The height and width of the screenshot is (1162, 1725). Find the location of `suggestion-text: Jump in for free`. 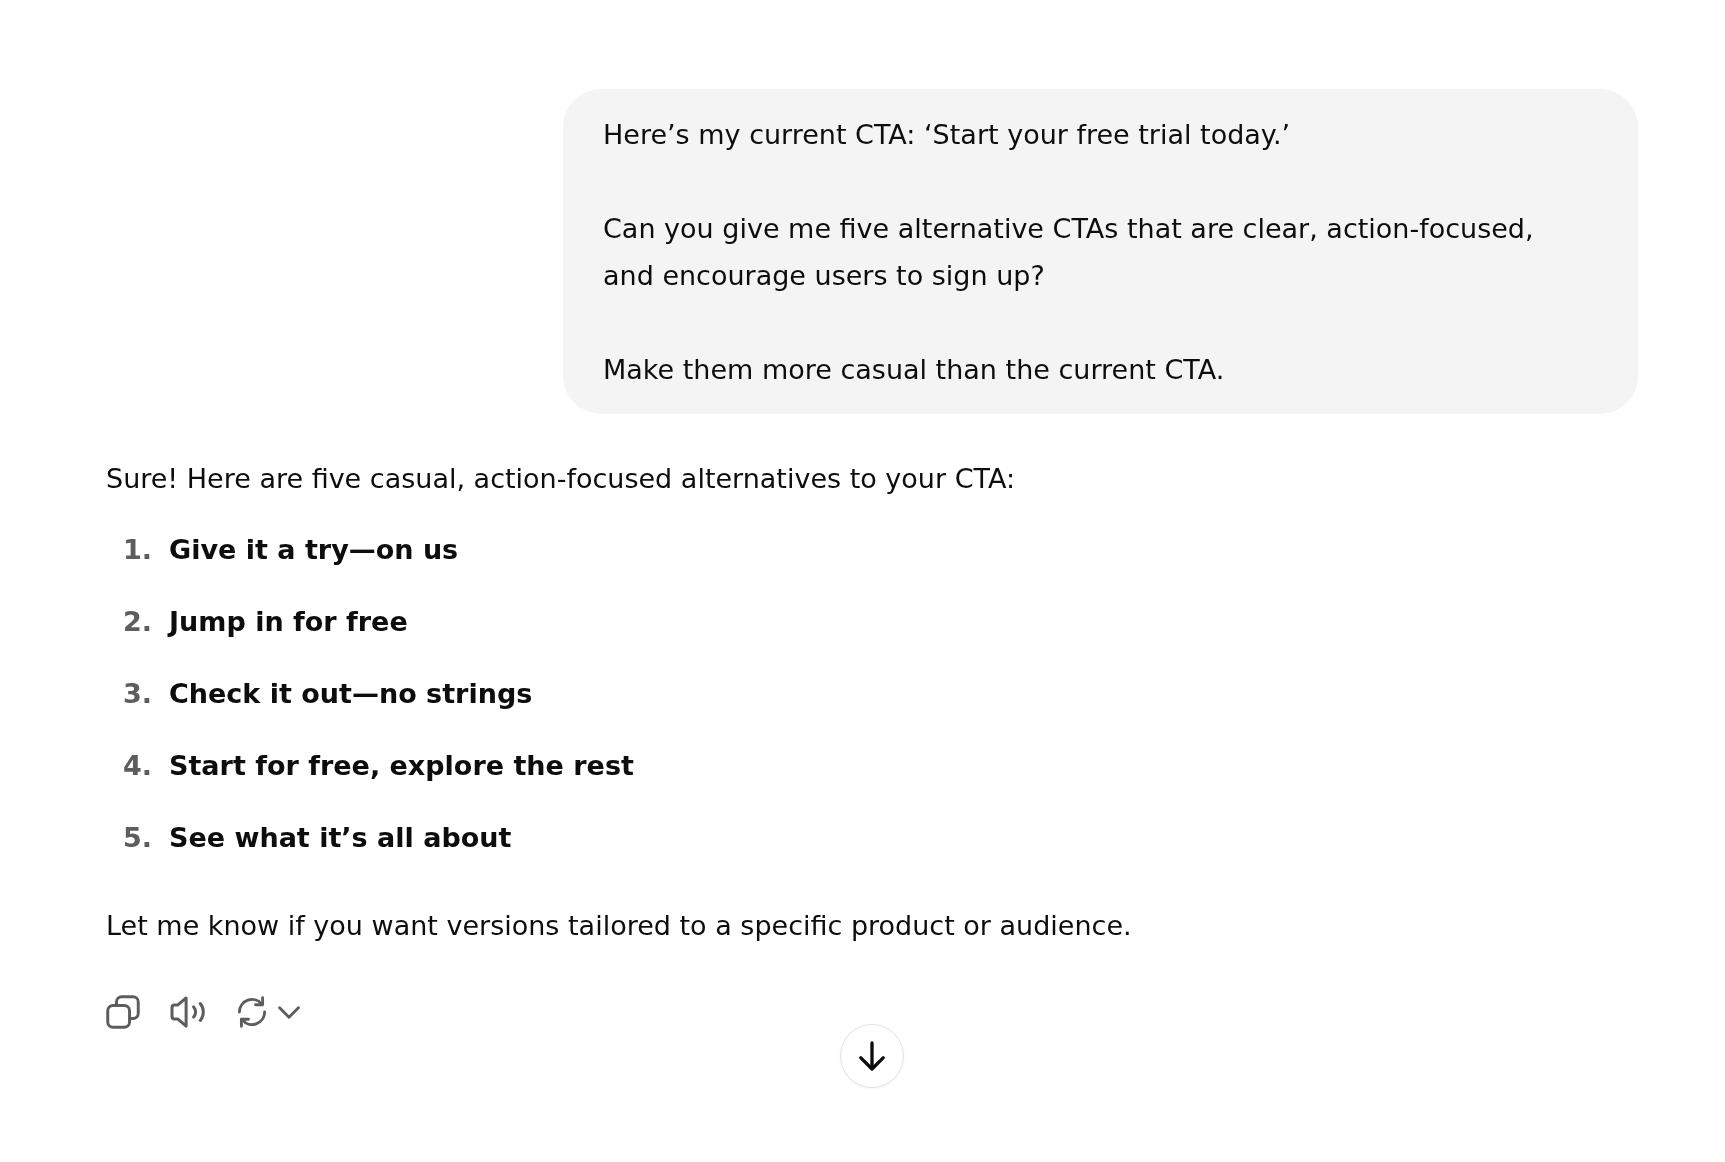

suggestion-text: Jump in for free is located at coordinates (288, 622).